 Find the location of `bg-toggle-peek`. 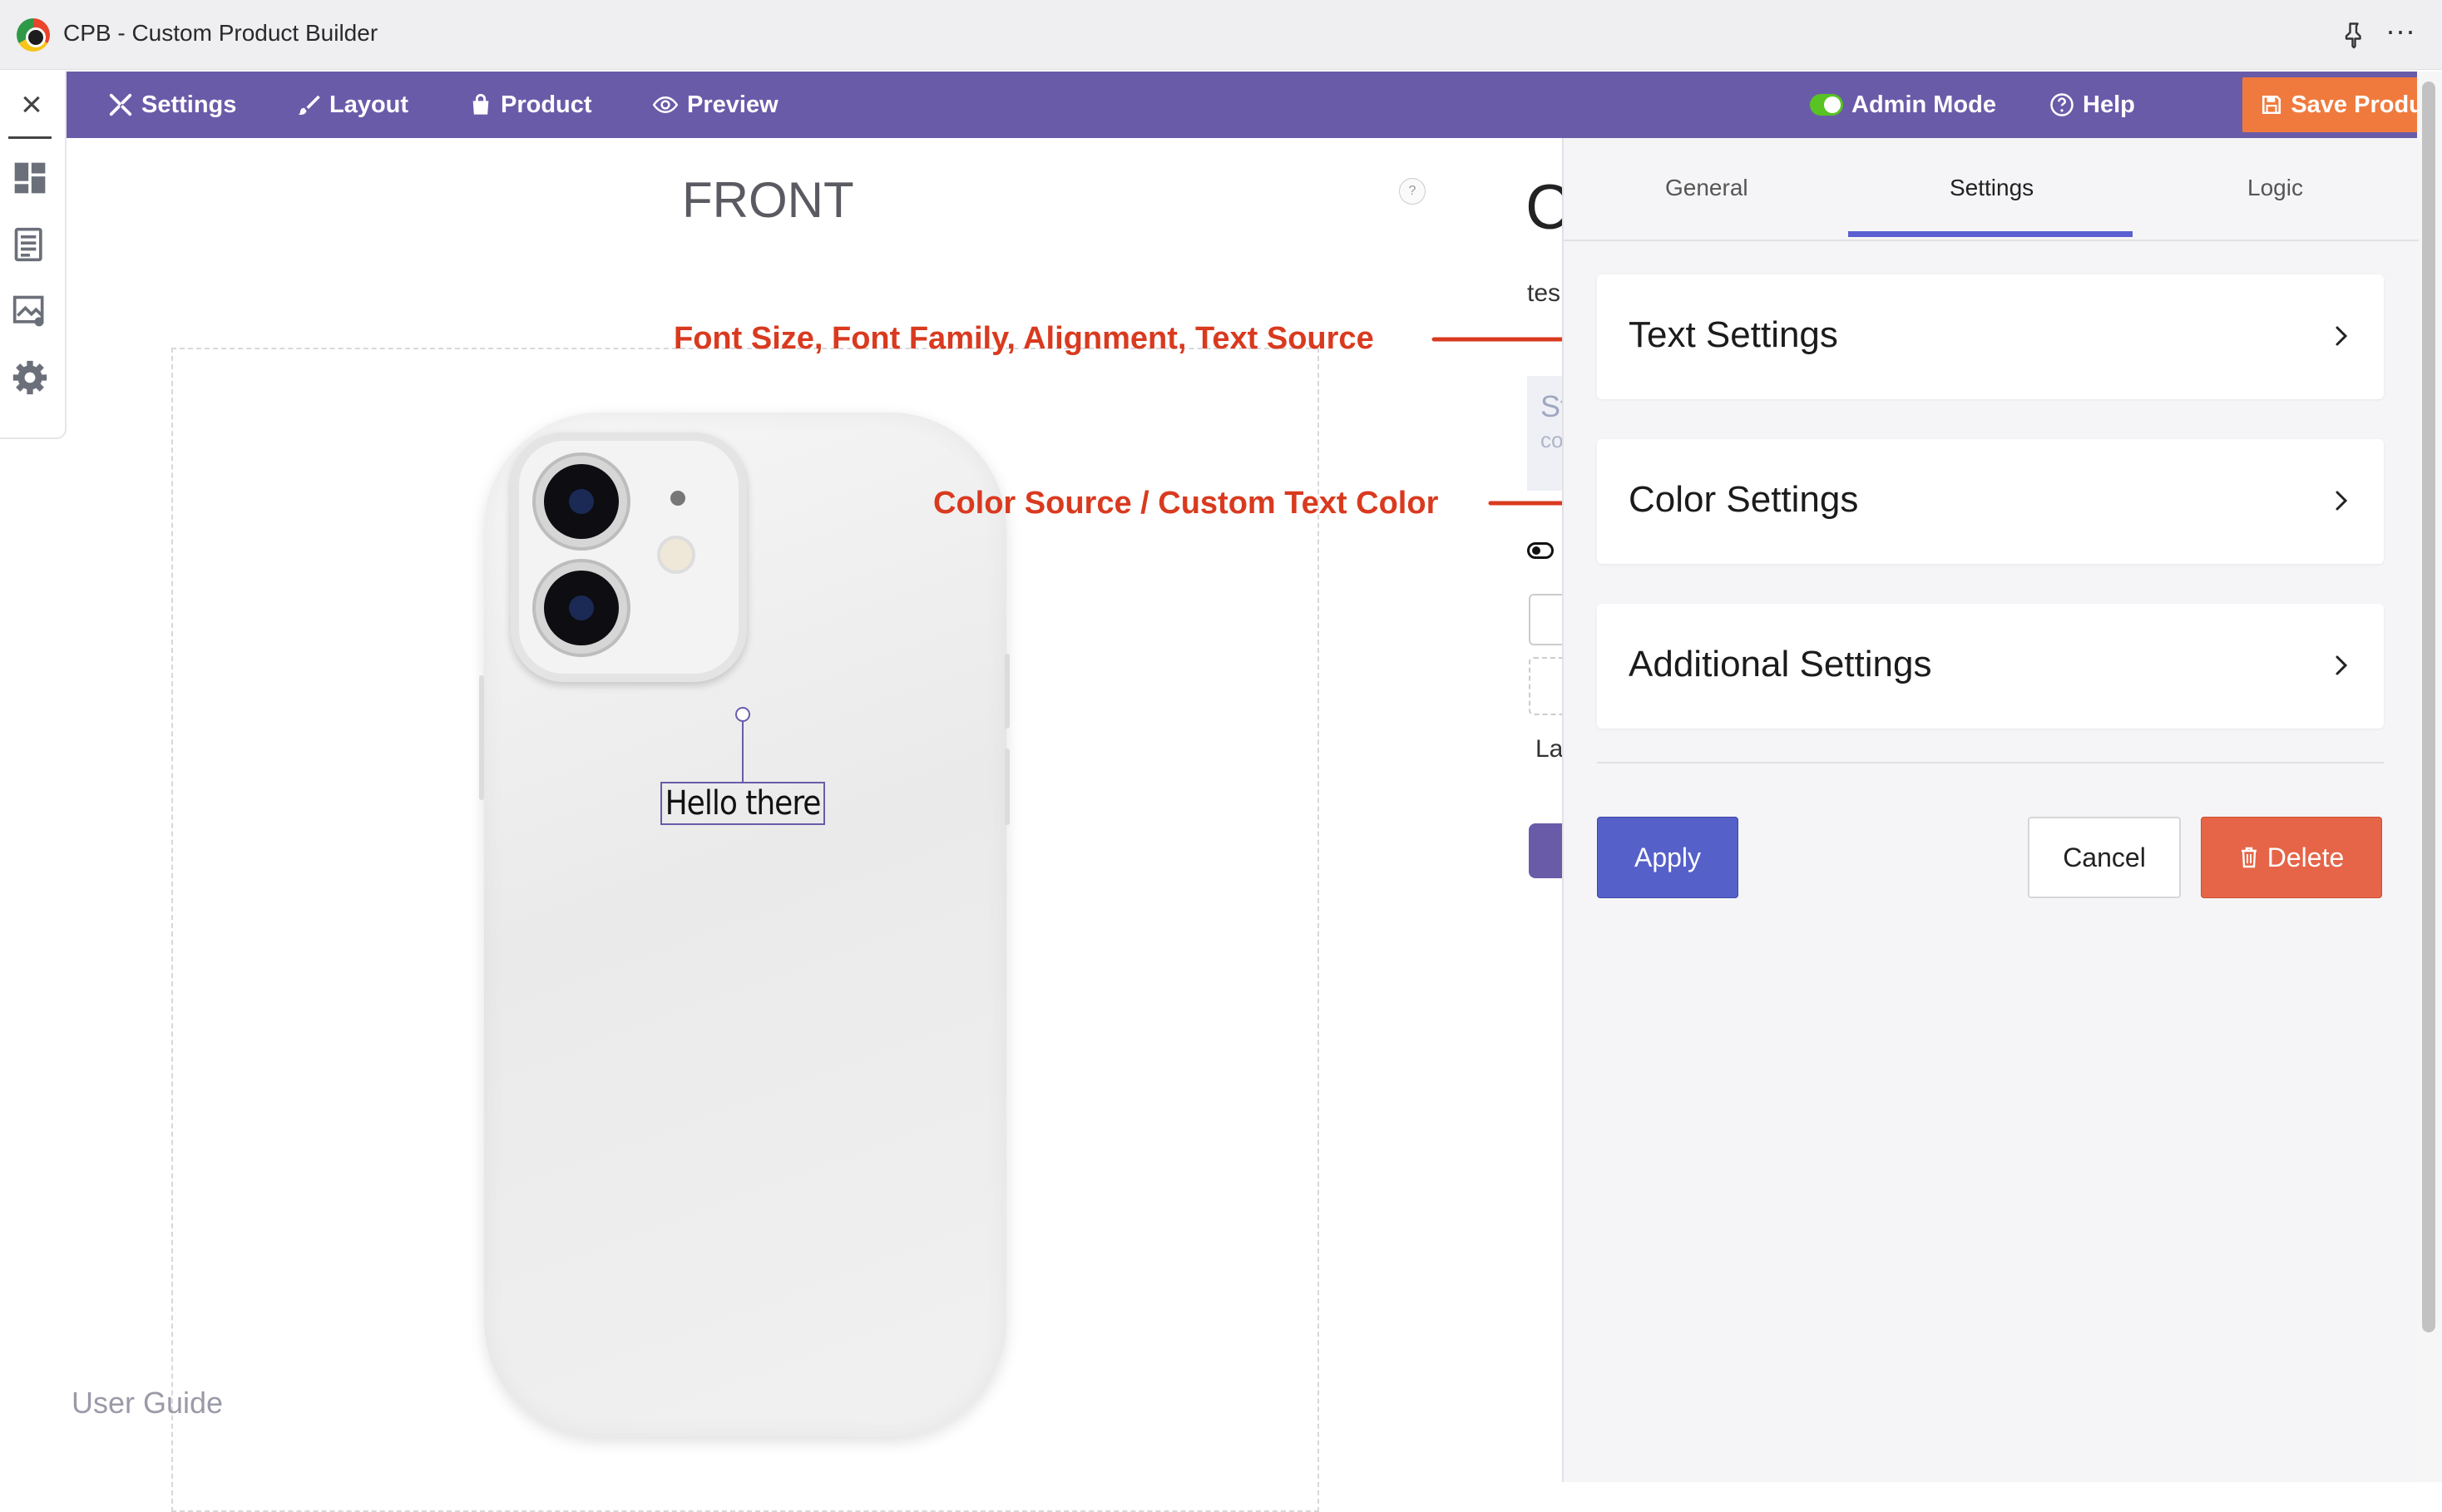

bg-toggle-peek is located at coordinates (1540, 550).